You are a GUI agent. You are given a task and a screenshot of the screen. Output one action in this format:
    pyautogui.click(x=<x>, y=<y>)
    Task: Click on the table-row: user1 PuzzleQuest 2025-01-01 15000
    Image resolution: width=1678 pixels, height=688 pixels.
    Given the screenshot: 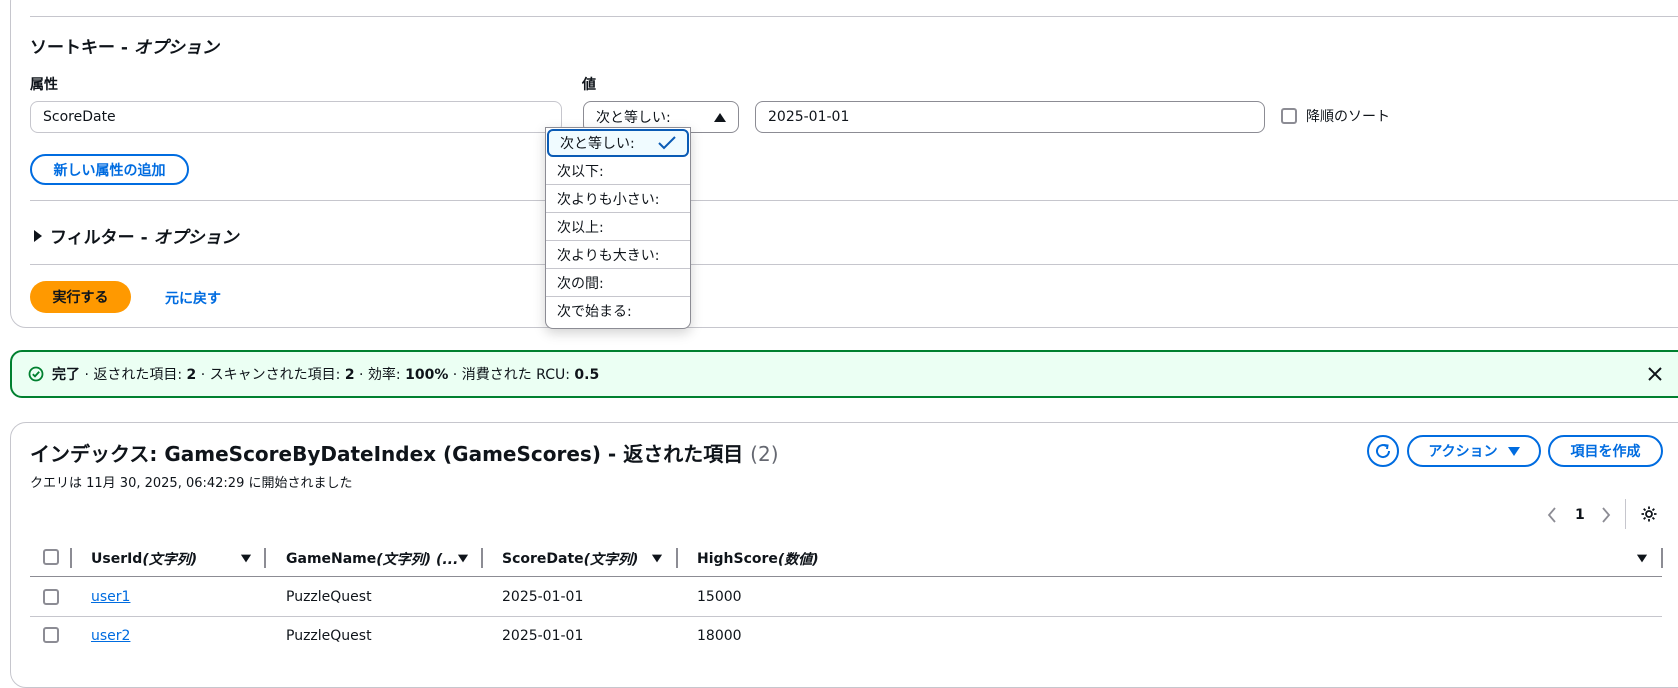 What is the action you would take?
    pyautogui.click(x=846, y=596)
    